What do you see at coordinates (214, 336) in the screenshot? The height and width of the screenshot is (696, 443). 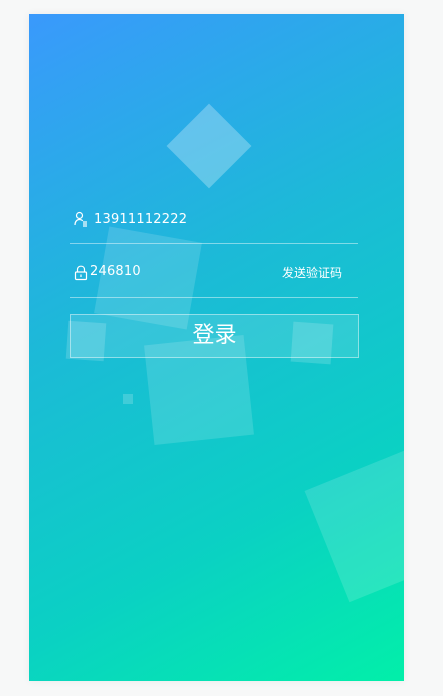 I see `login-button: 登录` at bounding box center [214, 336].